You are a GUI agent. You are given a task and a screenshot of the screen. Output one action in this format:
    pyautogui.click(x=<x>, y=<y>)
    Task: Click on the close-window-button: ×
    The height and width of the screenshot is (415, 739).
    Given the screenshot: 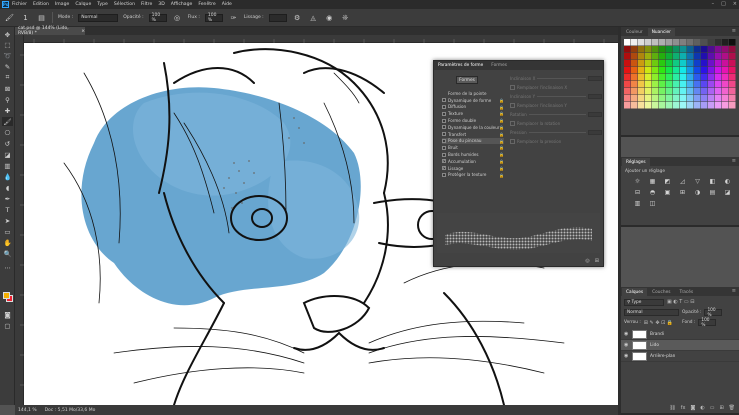 What is the action you would take?
    pyautogui.click(x=735, y=4)
    